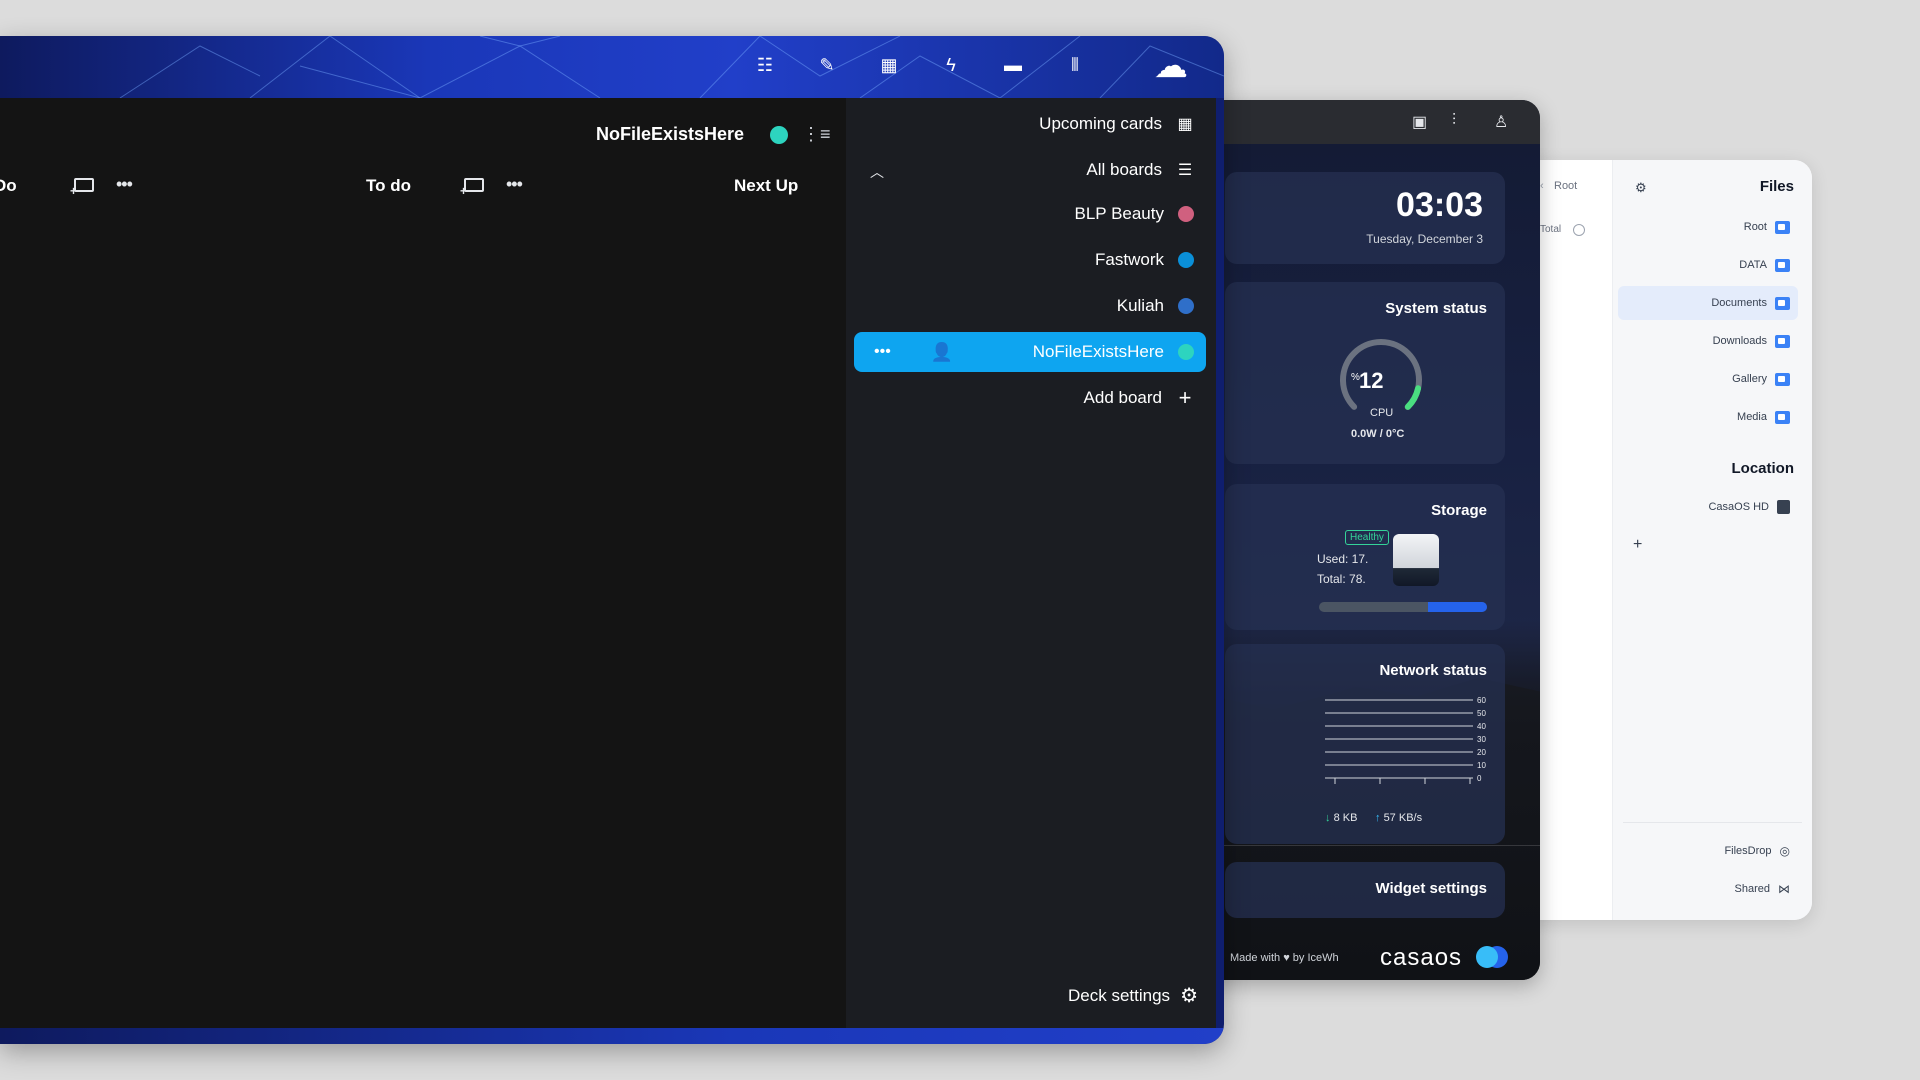  What do you see at coordinates (1129, 259) in the screenshot?
I see `sidebar-item-label: Fastwork` at bounding box center [1129, 259].